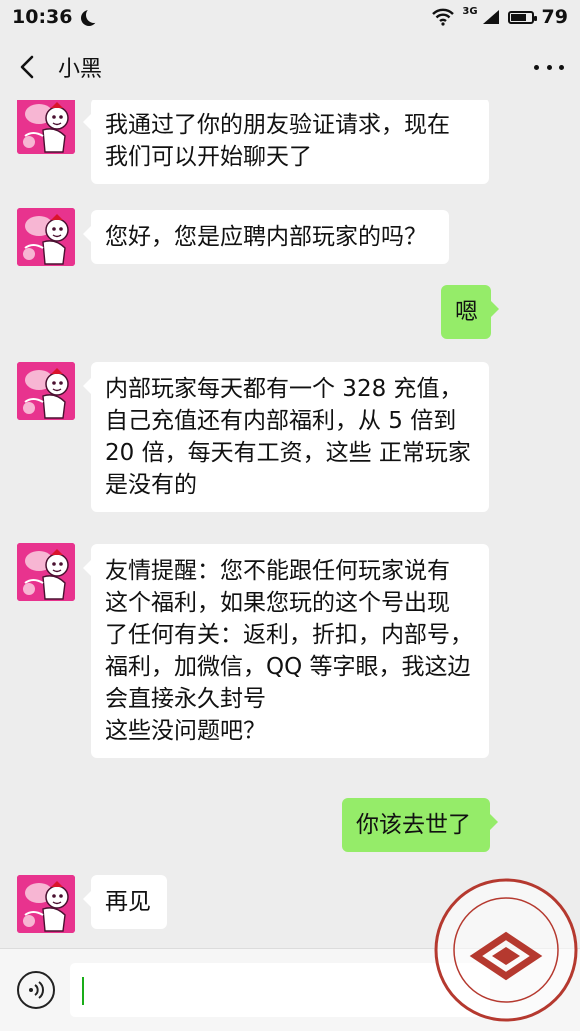 The height and width of the screenshot is (1031, 580). What do you see at coordinates (83, 991) in the screenshot?
I see `text-cursor` at bounding box center [83, 991].